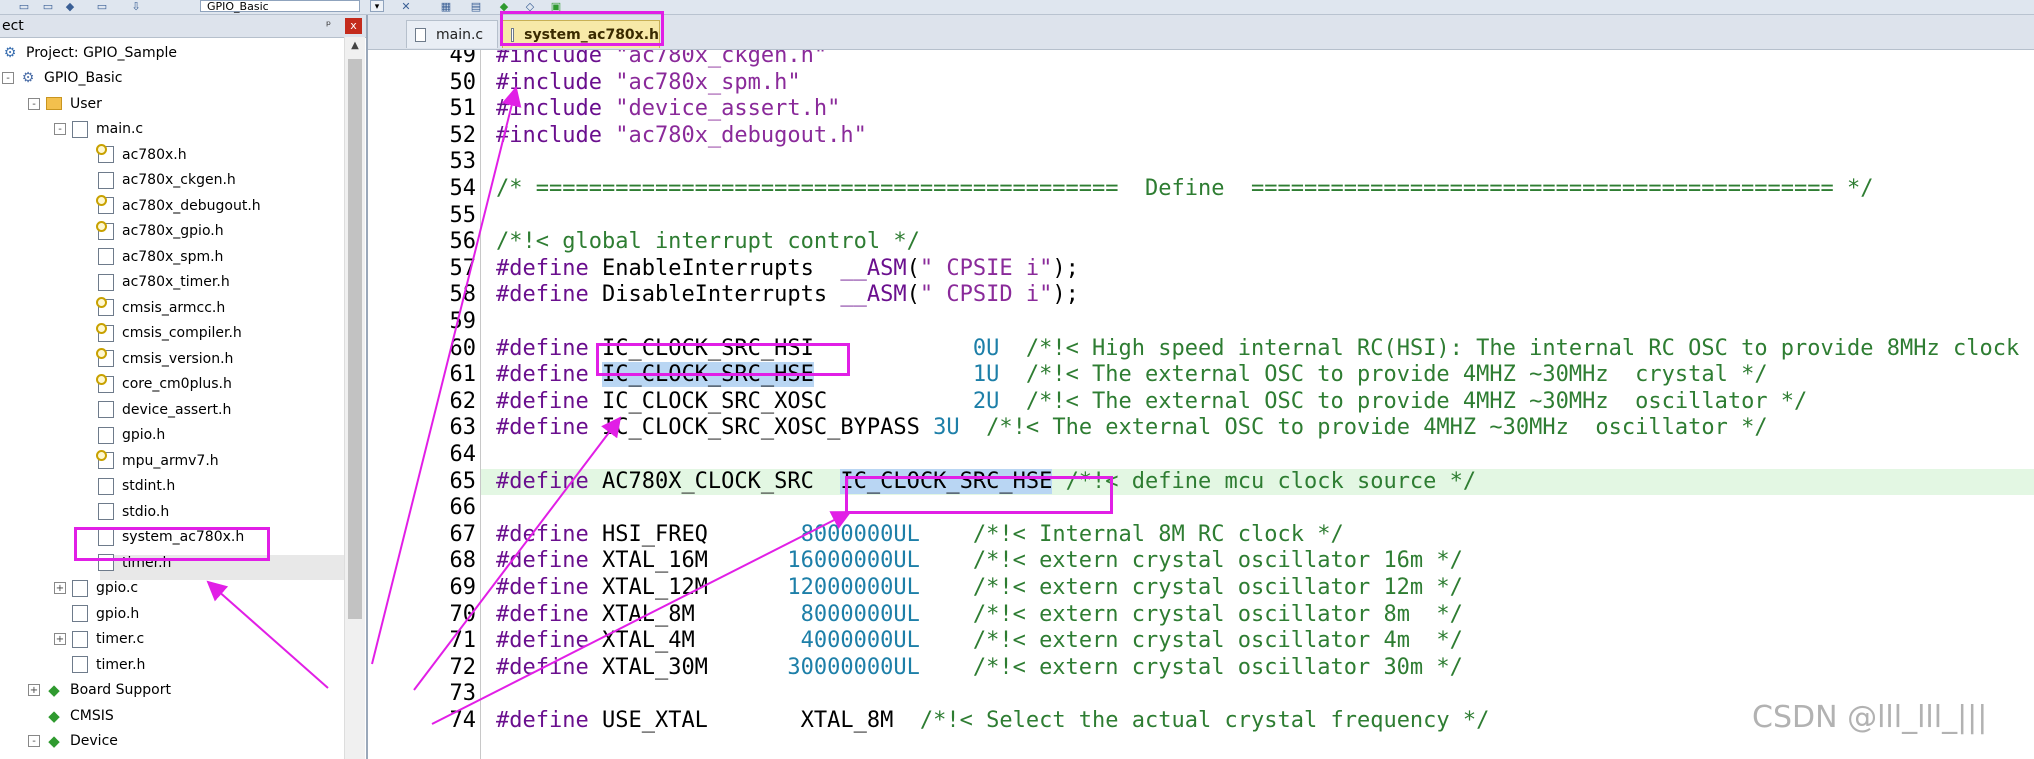 This screenshot has width=2034, height=759. What do you see at coordinates (641, 618) in the screenshot?
I see `arrow-to-hse` at bounding box center [641, 618].